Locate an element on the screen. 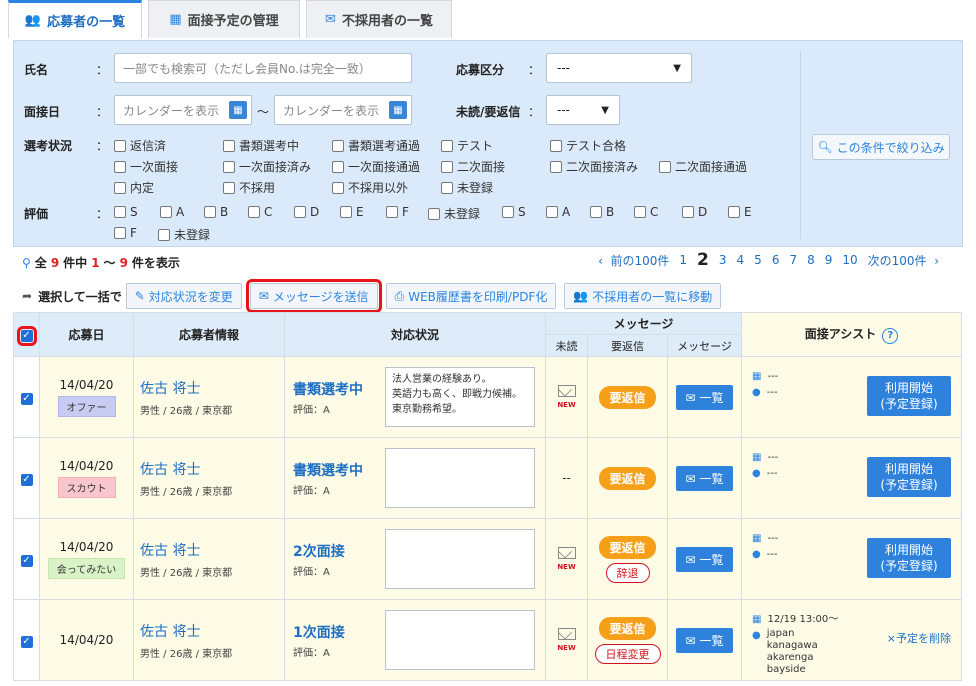  status-checkbox: 内定 is located at coordinates (134, 187).